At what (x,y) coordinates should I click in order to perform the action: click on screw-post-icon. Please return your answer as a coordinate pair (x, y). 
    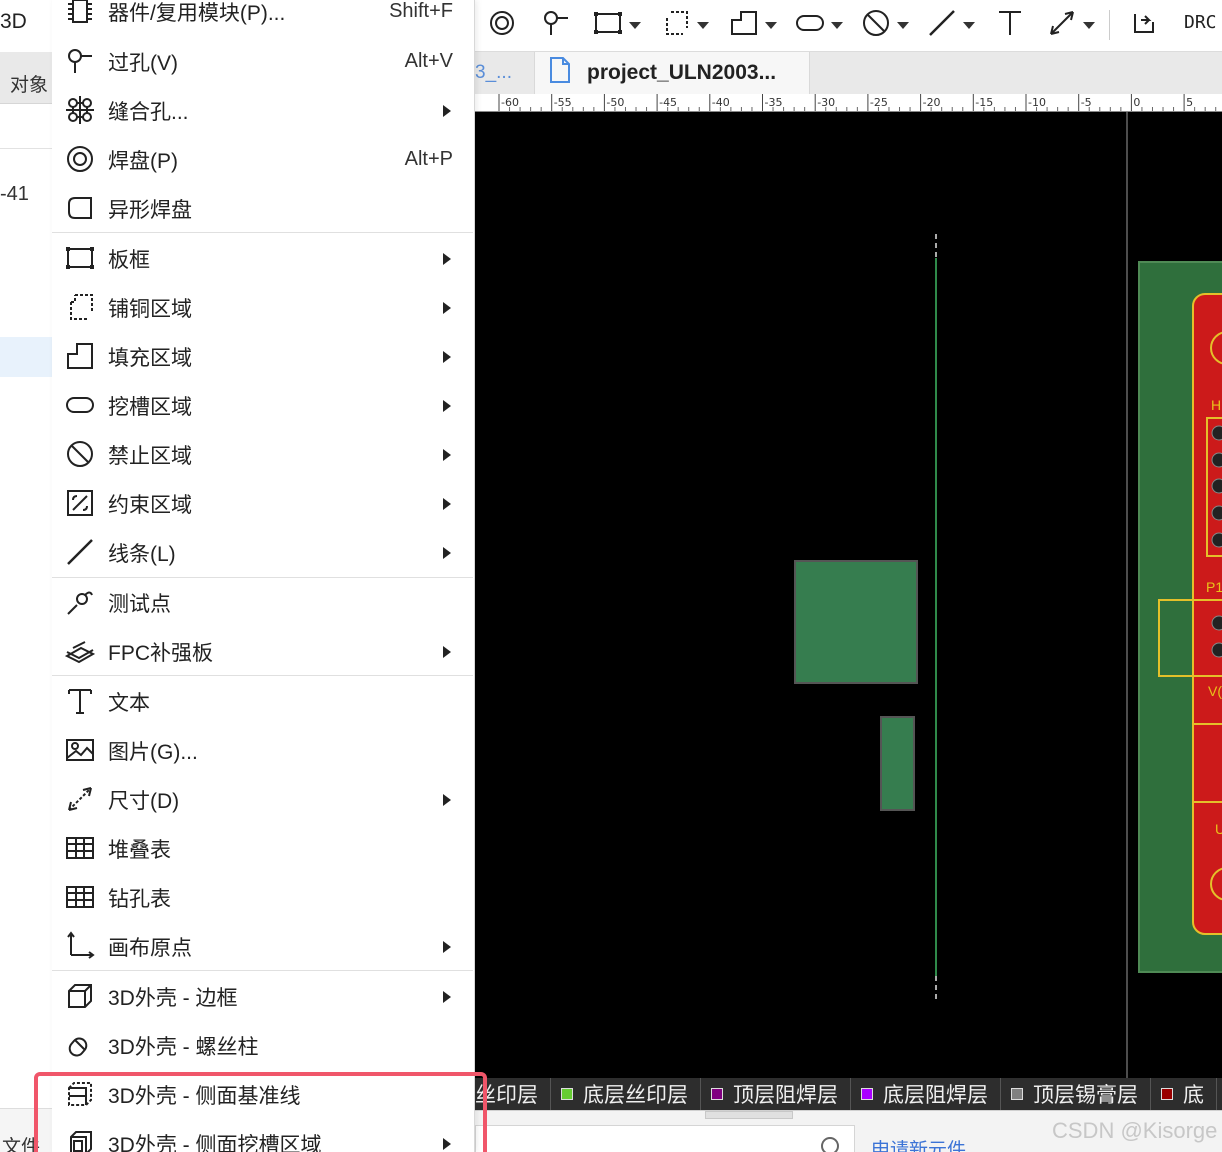
    Looking at the image, I should click on (80, 1045).